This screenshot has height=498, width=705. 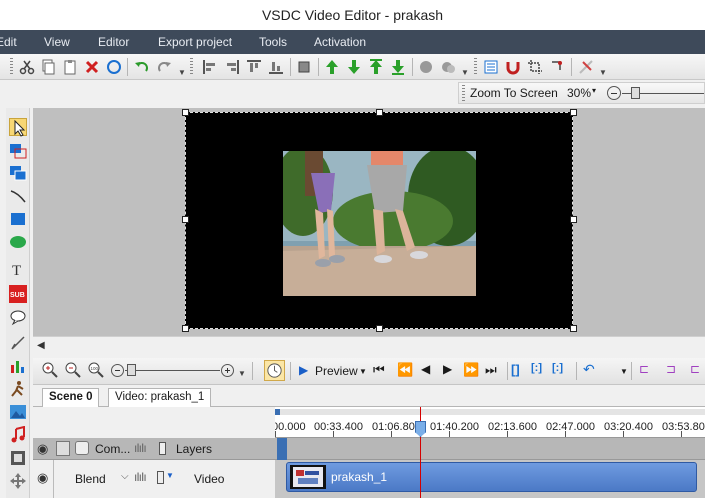 What do you see at coordinates (182, 72) in the screenshot?
I see `redo-dropdown-icon: ▼` at bounding box center [182, 72].